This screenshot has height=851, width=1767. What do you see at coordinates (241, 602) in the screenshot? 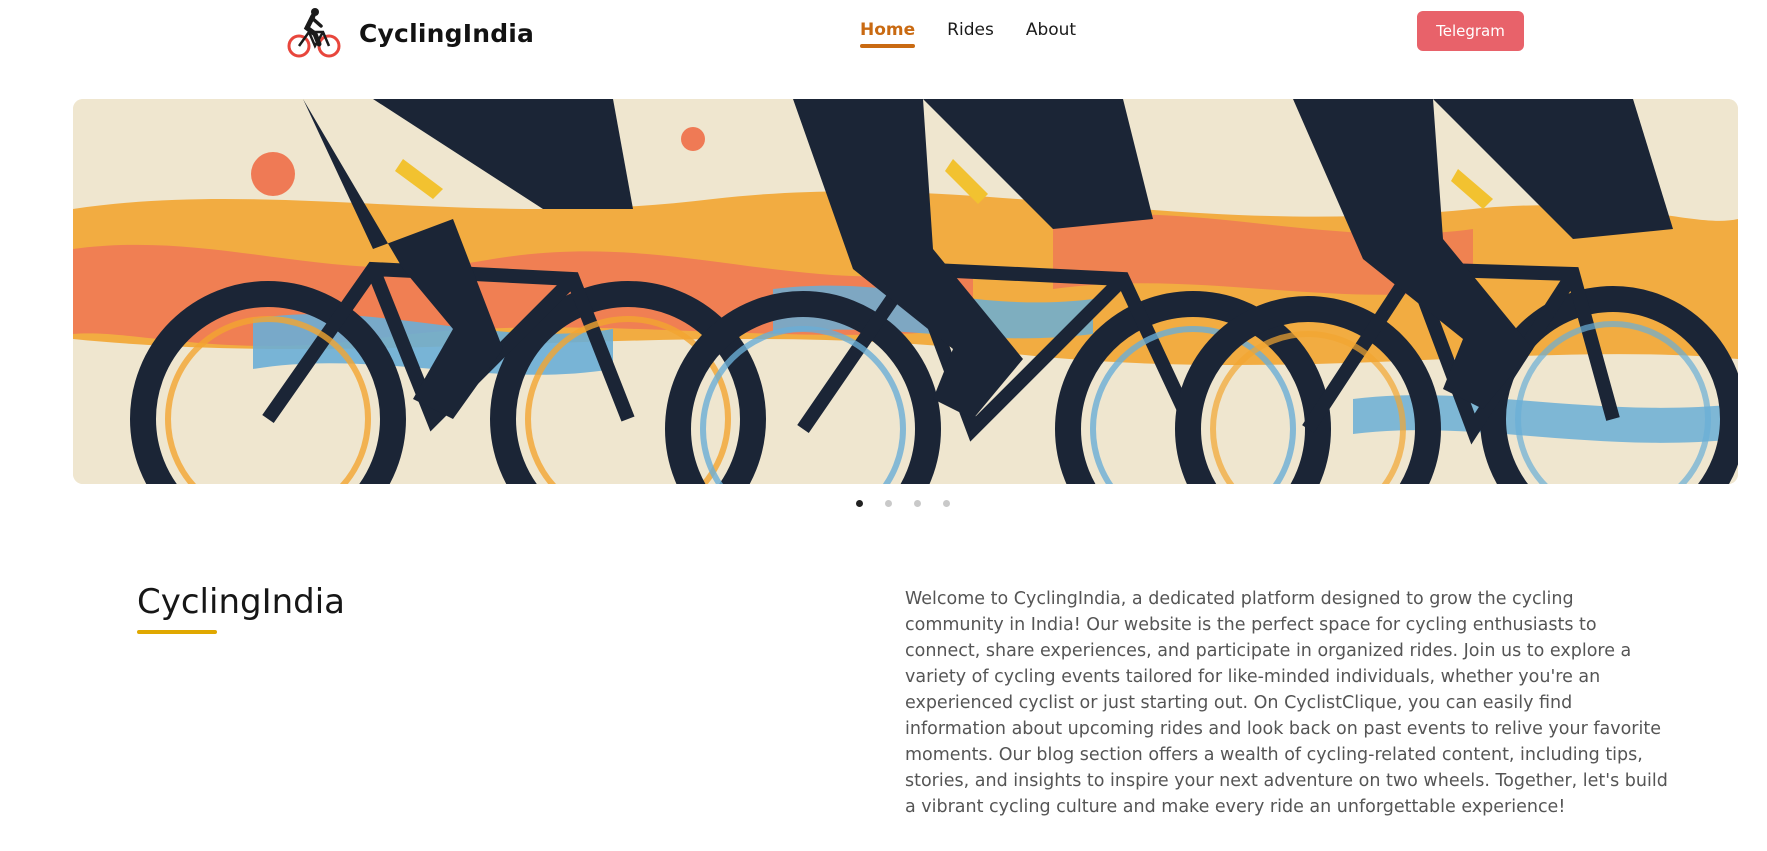
I see `about-title: CyclingIndia` at bounding box center [241, 602].